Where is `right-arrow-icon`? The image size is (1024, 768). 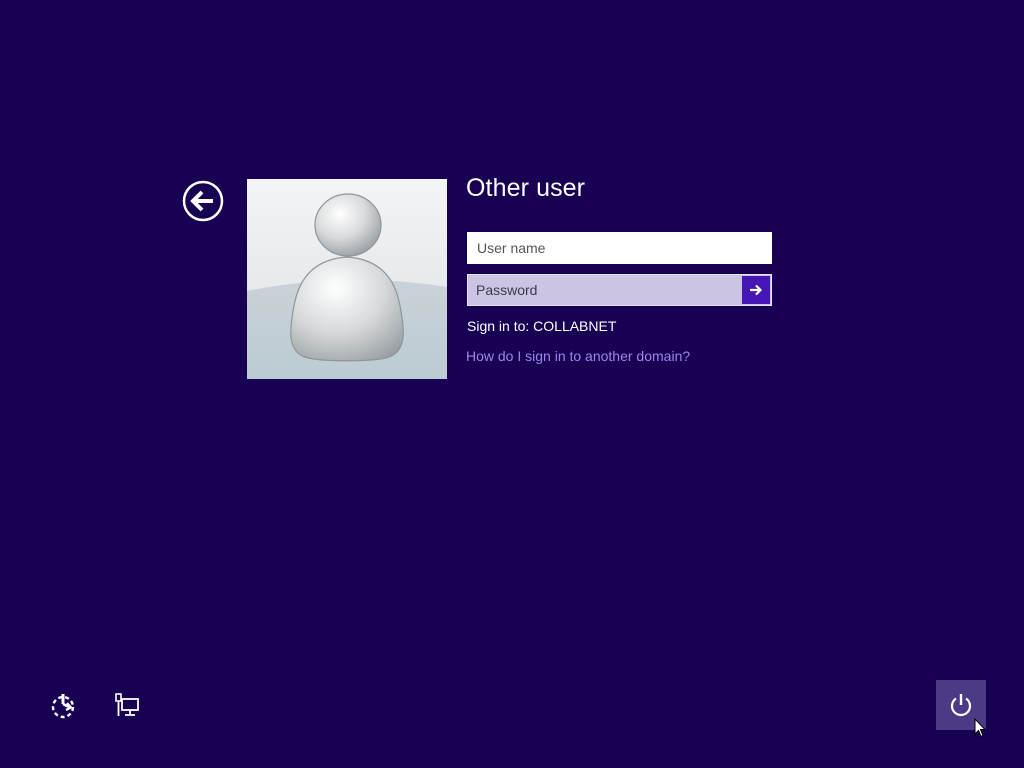
right-arrow-icon is located at coordinates (756, 290).